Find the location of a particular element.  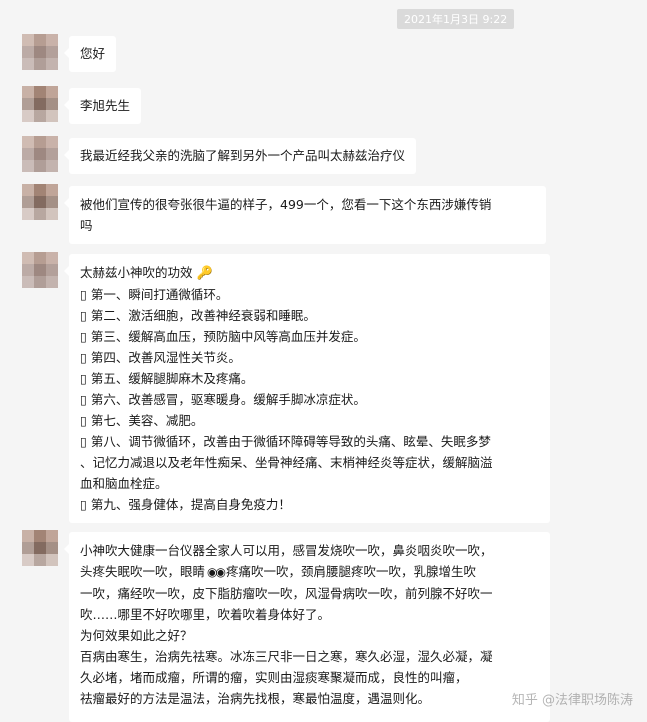

message-text: ▯ 第七、美容、减肥。 is located at coordinates (142, 420).